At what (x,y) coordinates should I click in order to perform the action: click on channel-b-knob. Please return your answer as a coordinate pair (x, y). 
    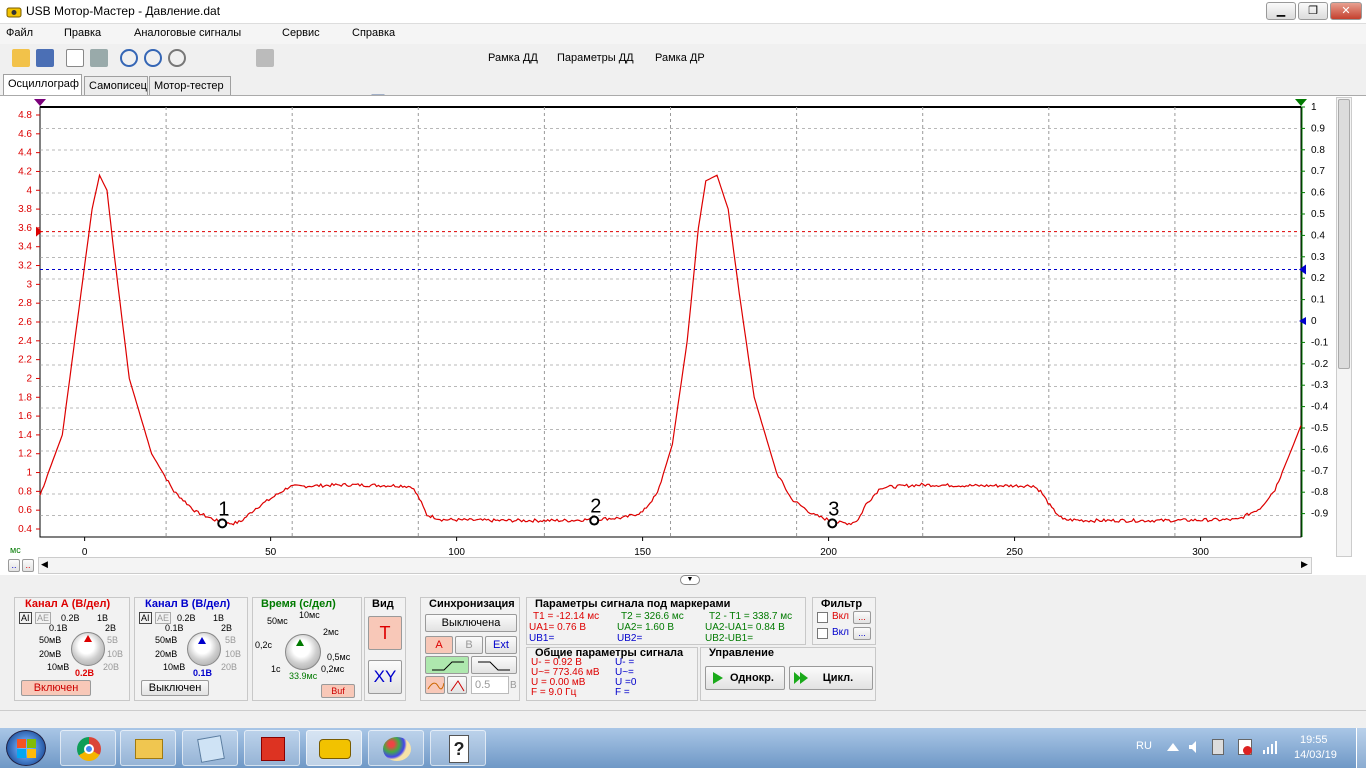
    Looking at the image, I should click on (204, 649).